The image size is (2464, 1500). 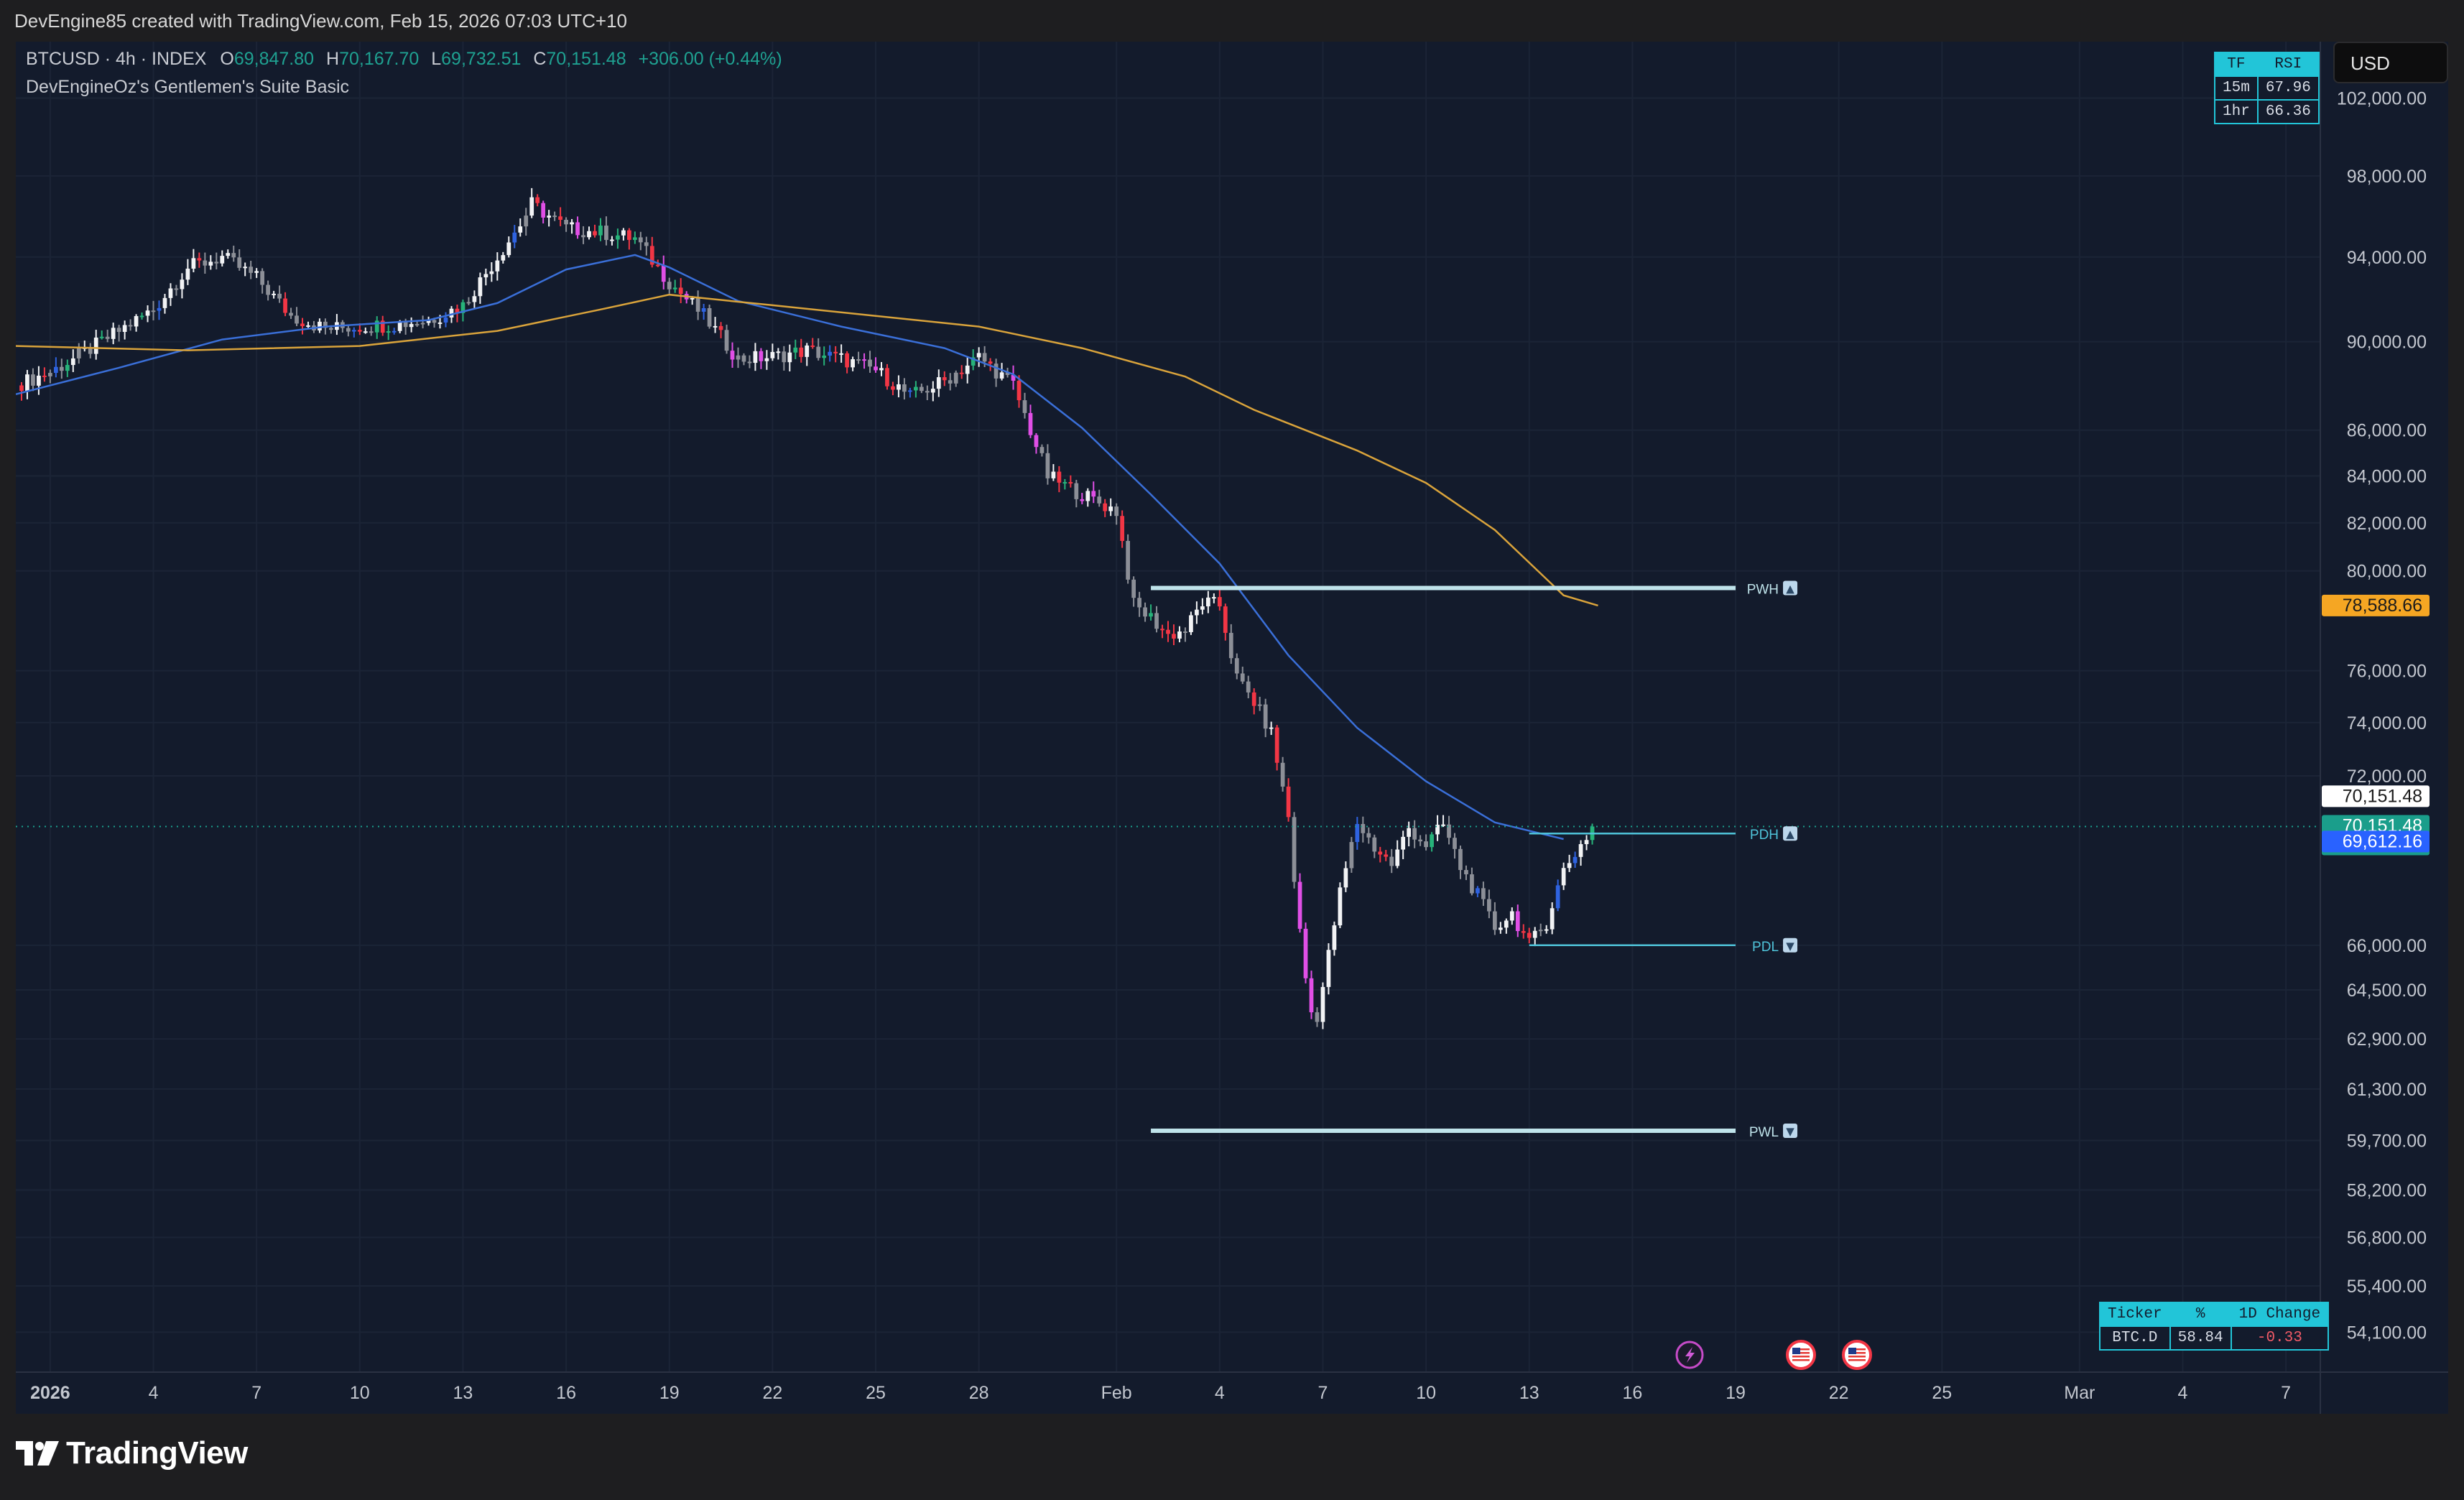 I want to click on indicator-name: DevEngineOz's Gentlemen's Suite Basic, so click(x=404, y=87).